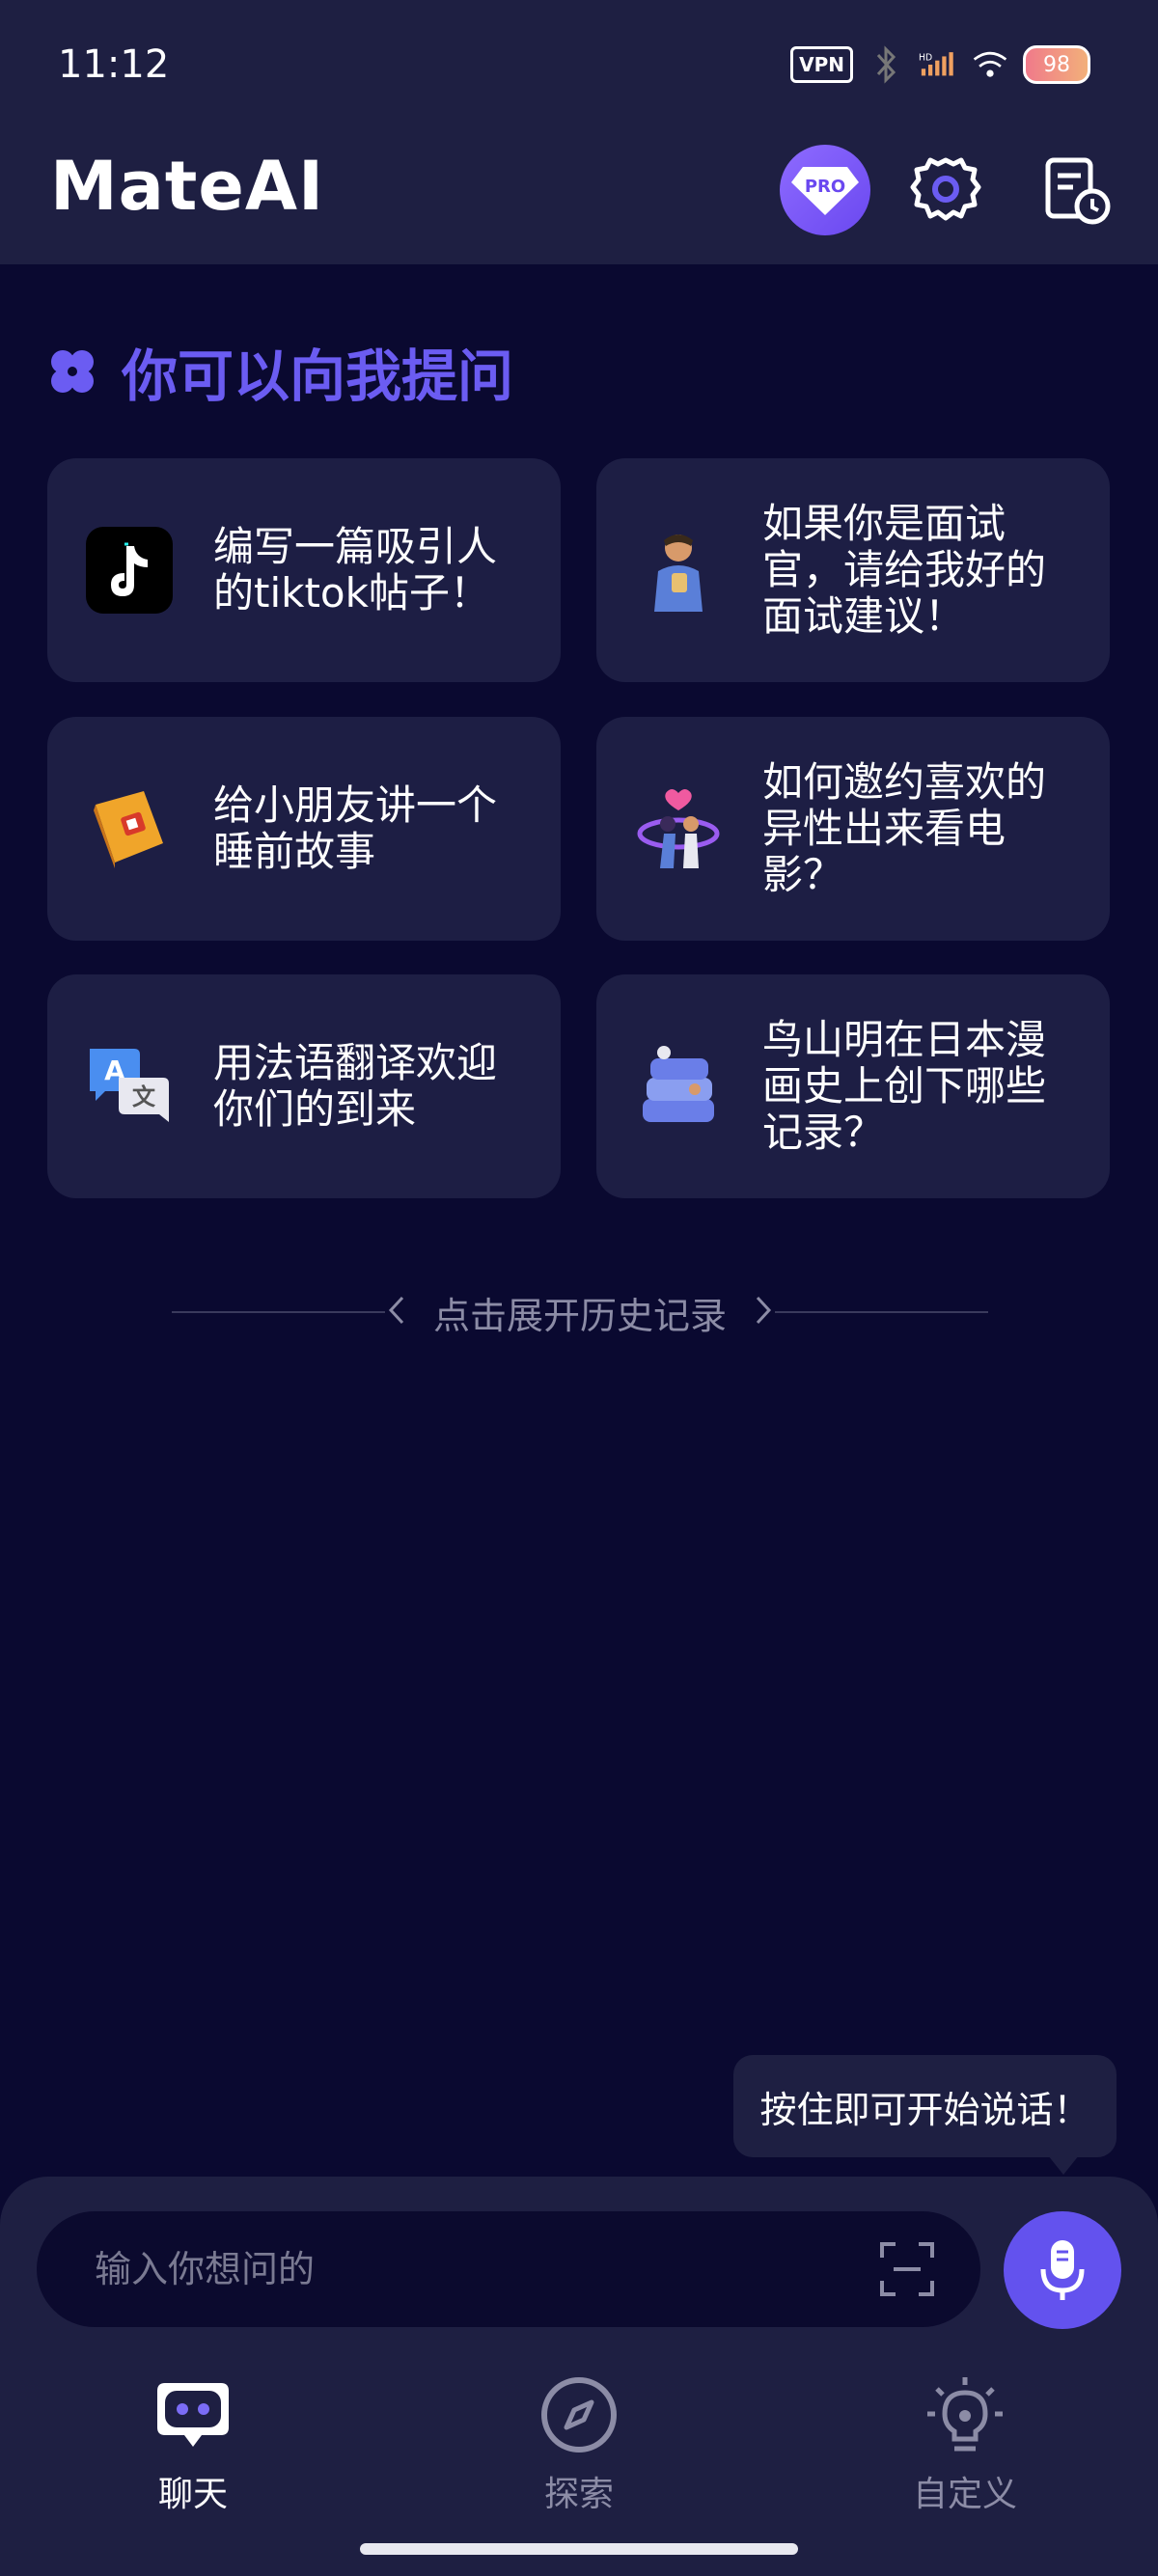  Describe the element at coordinates (907, 2269) in the screenshot. I see `scan-icon` at that location.